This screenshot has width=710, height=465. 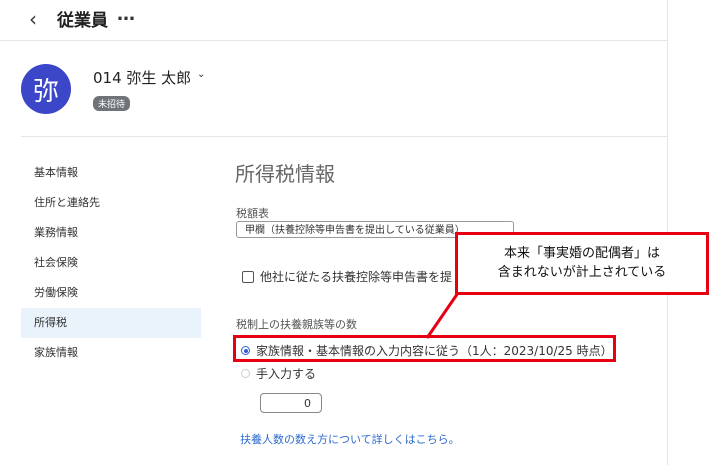 What do you see at coordinates (296, 324) in the screenshot?
I see `dependents-label: 税制上の扶養親族等の数` at bounding box center [296, 324].